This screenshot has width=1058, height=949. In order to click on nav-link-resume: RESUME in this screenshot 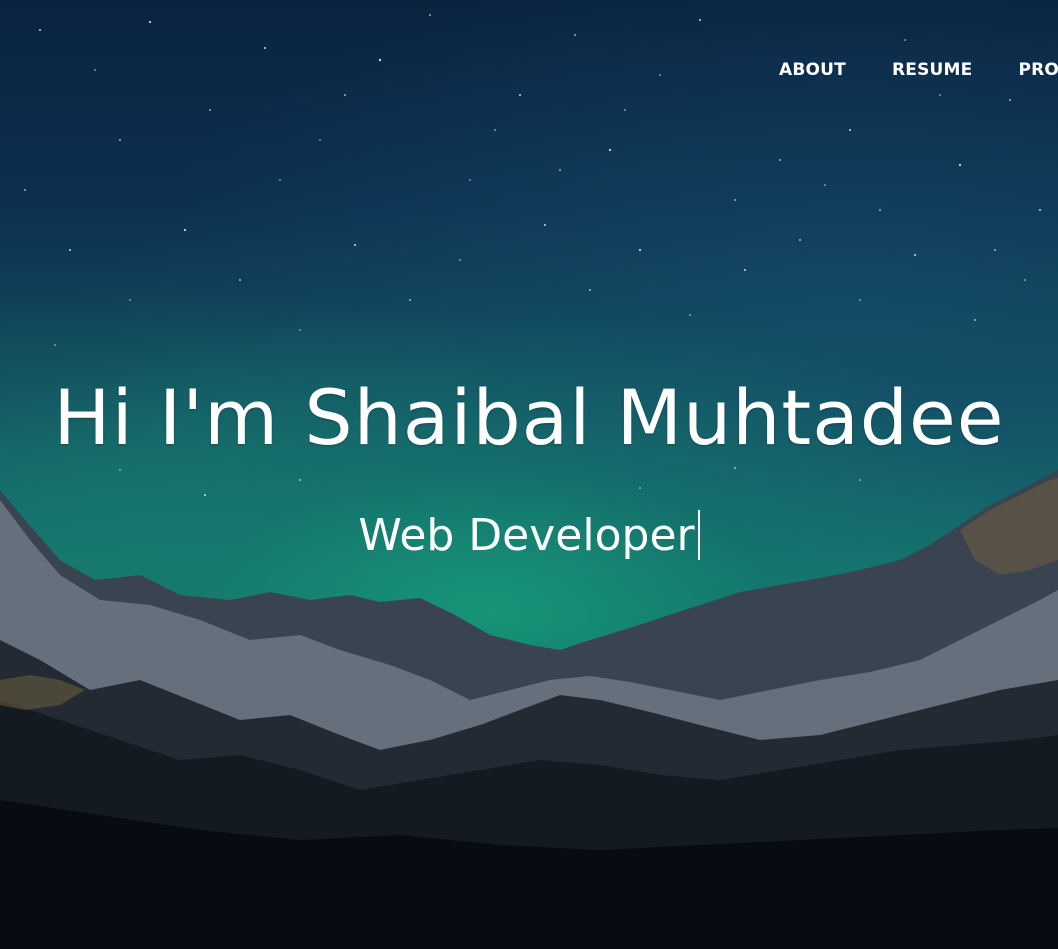, I will do `click(932, 70)`.